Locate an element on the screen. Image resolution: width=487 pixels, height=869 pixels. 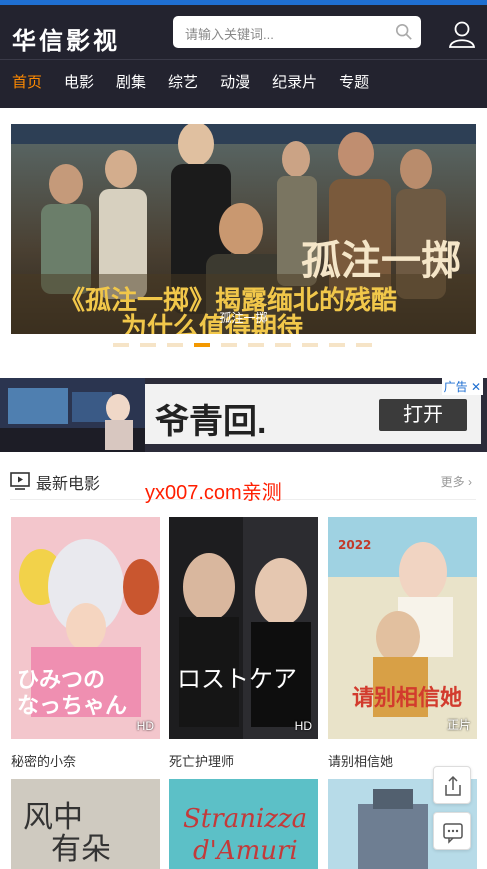
user-icon is located at coordinates (462, 34).